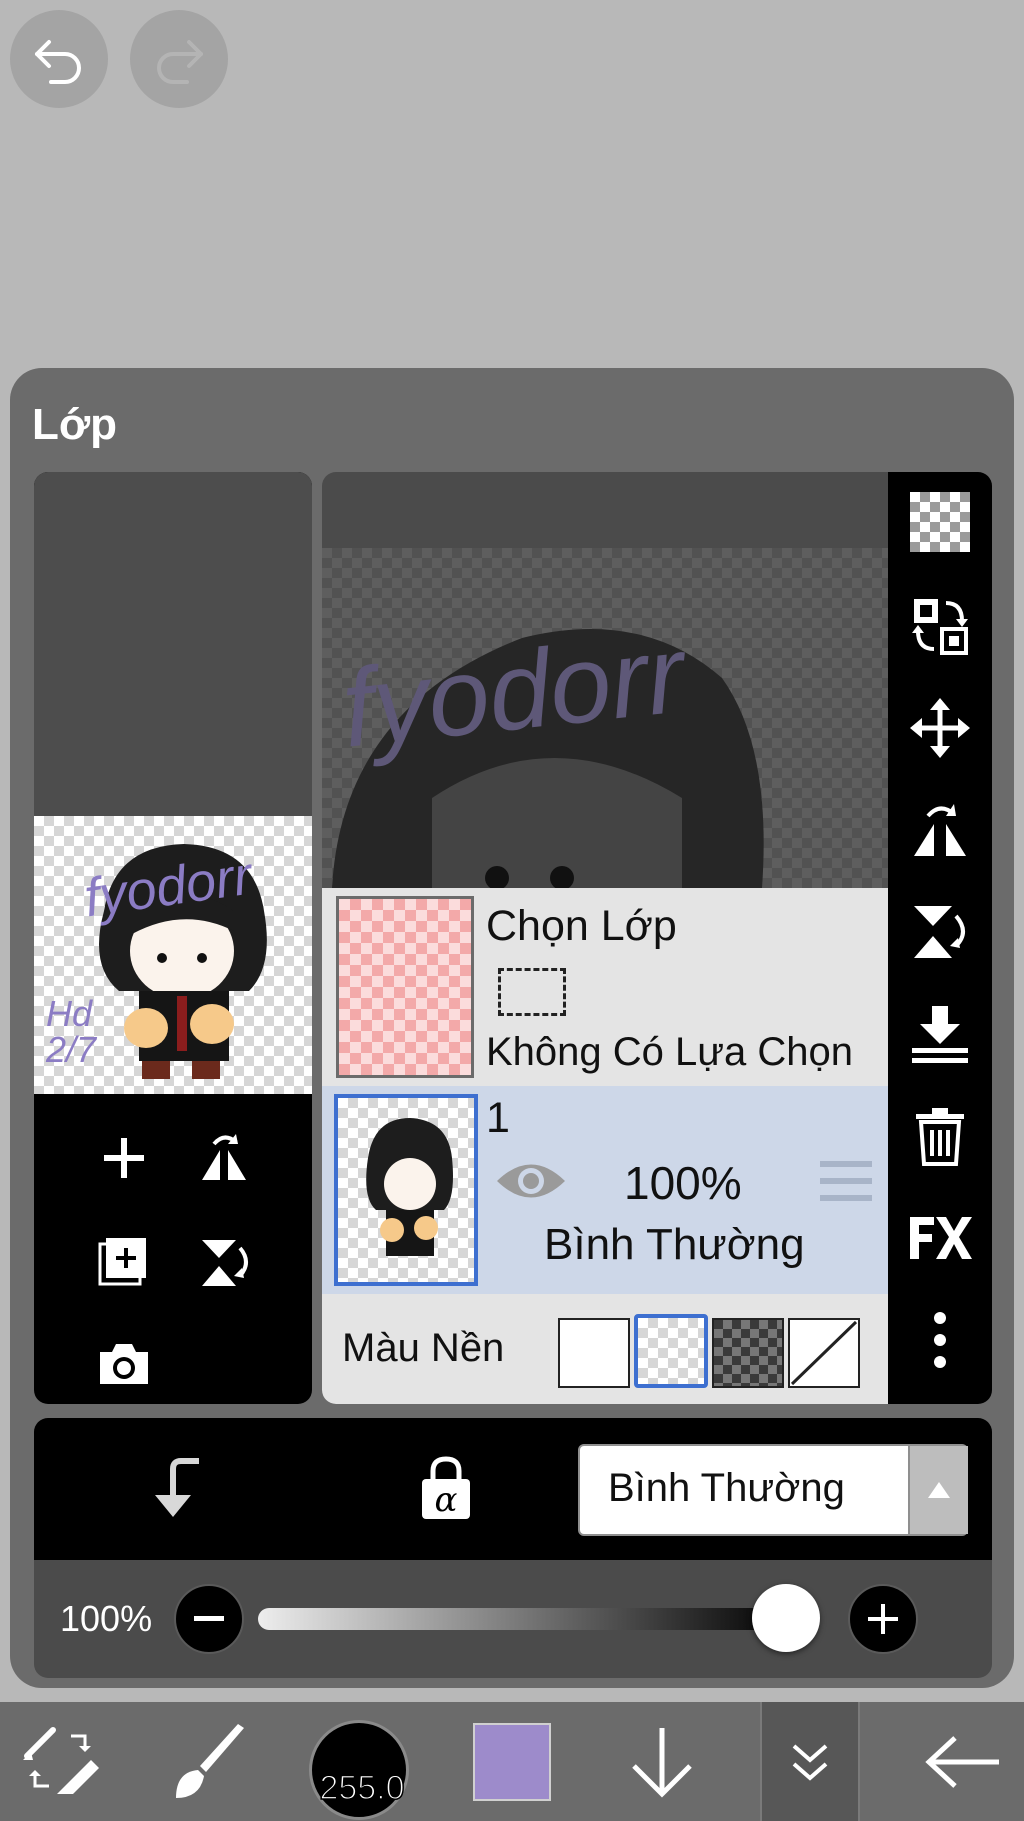 Image resolution: width=1024 pixels, height=1821 pixels. I want to click on trash-icon, so click(940, 1137).